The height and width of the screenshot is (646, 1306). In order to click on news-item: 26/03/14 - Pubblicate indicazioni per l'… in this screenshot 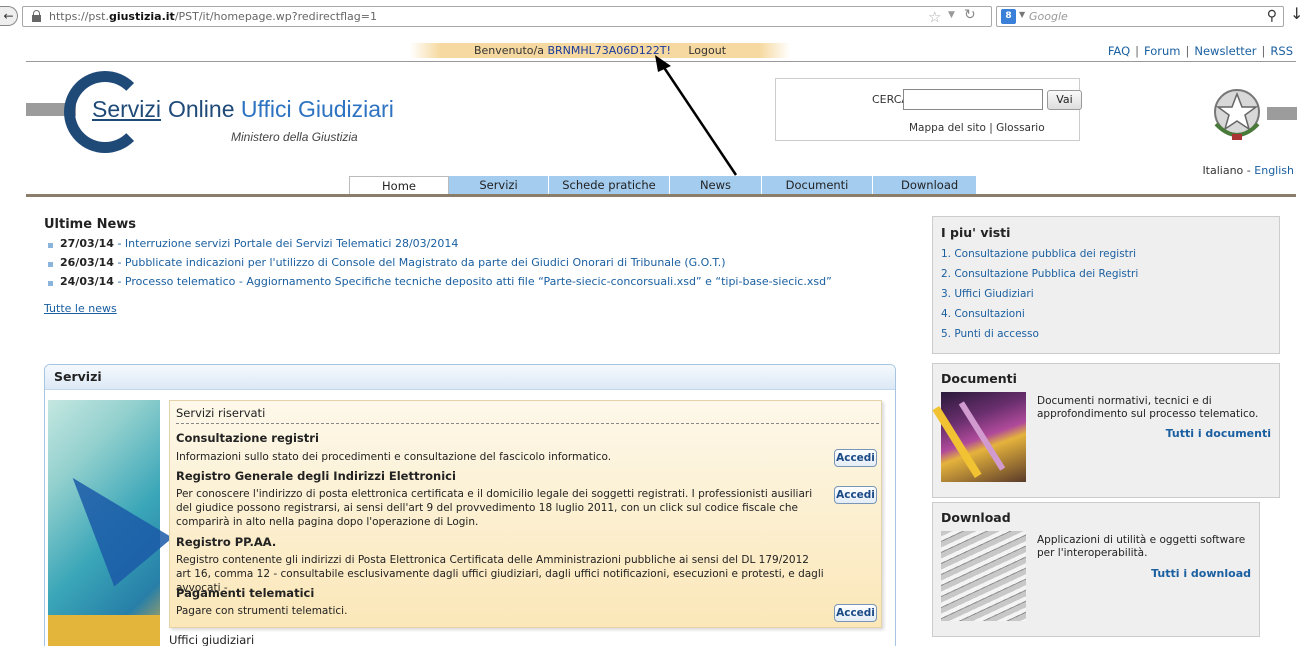, I will do `click(440, 265)`.